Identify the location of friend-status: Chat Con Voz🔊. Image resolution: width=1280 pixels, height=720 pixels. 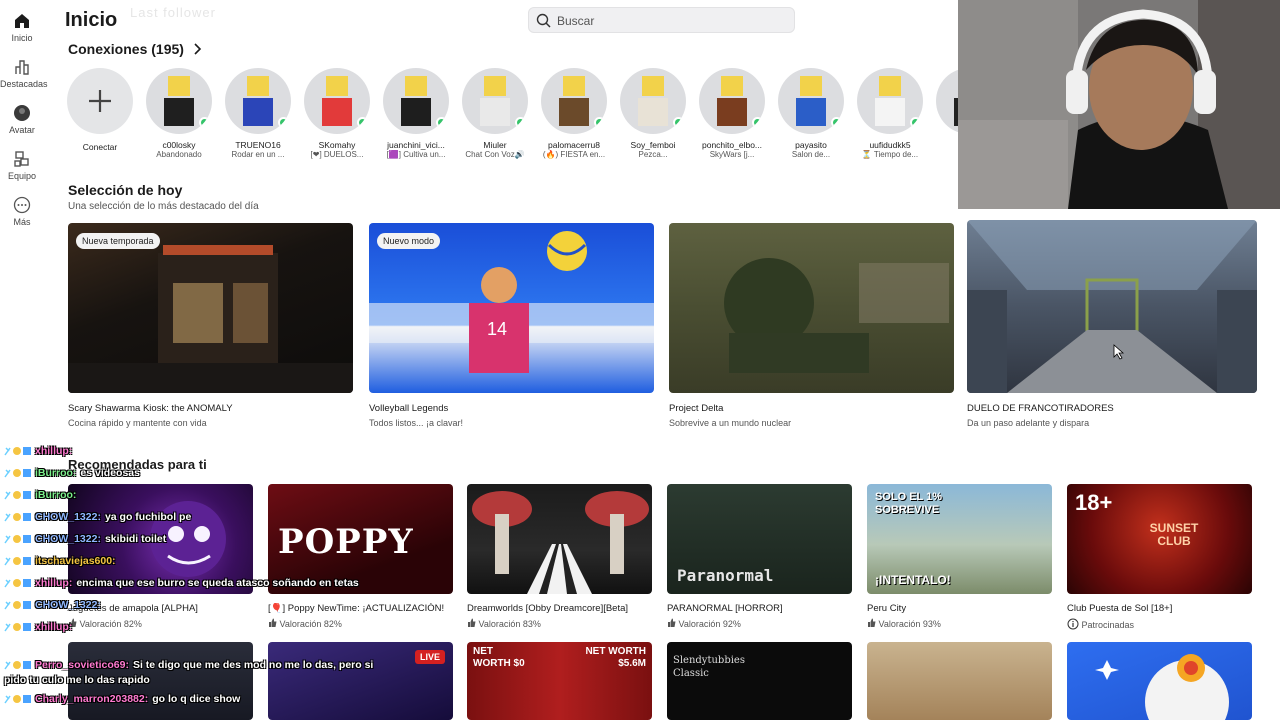
(495, 154).